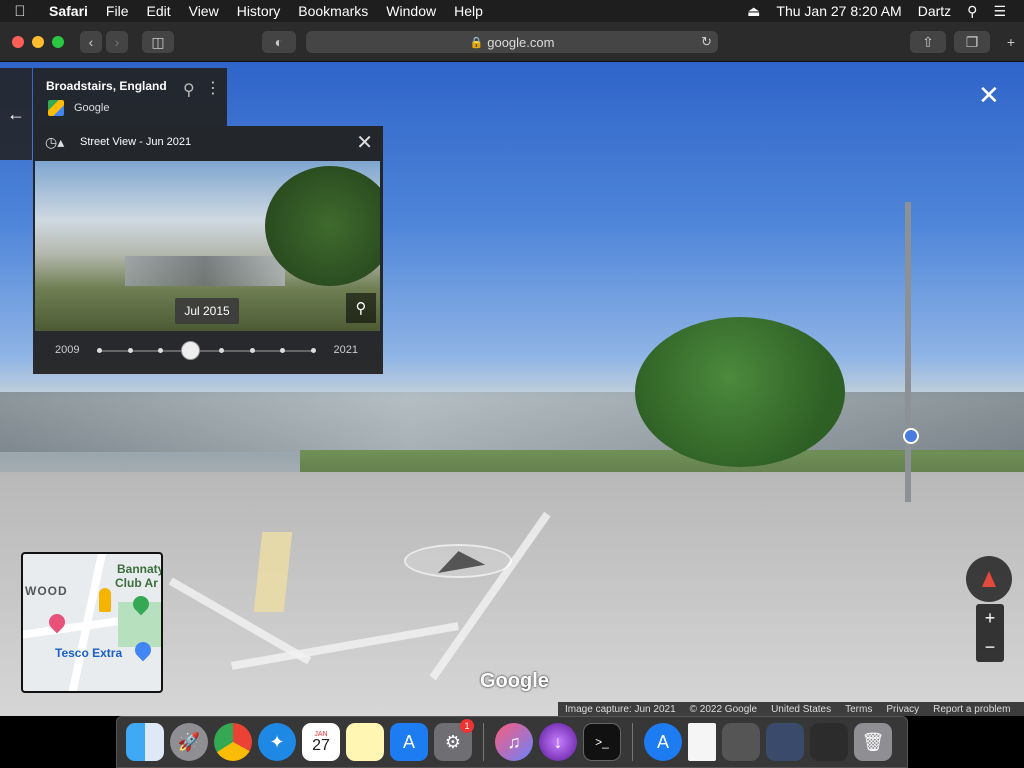  Describe the element at coordinates (521, 42) in the screenshot. I see `address-url: google.com` at that location.